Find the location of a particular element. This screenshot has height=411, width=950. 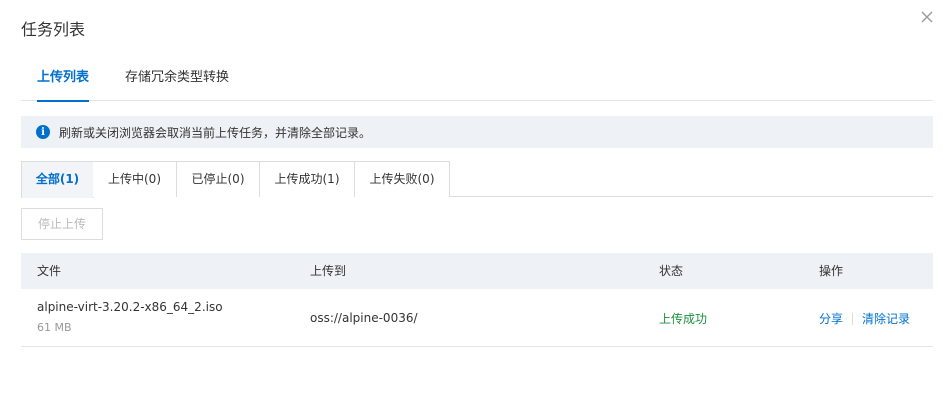

column-header-status: 状态 is located at coordinates (671, 271).